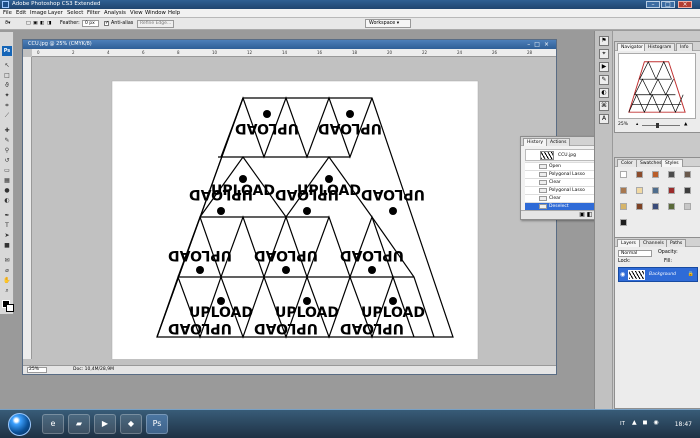  I want to click on menu-analysis: Analysis, so click(115, 13).